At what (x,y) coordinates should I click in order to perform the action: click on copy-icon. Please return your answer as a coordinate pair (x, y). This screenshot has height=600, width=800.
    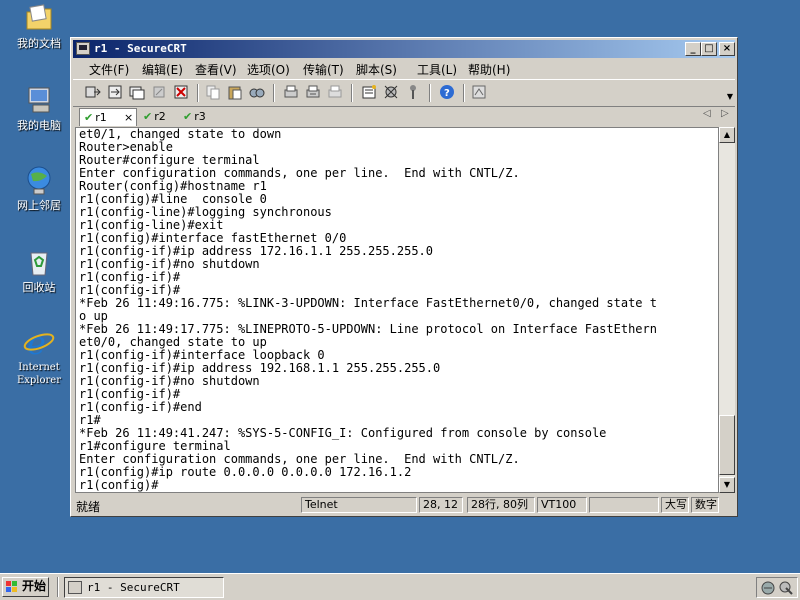
    Looking at the image, I should click on (213, 92).